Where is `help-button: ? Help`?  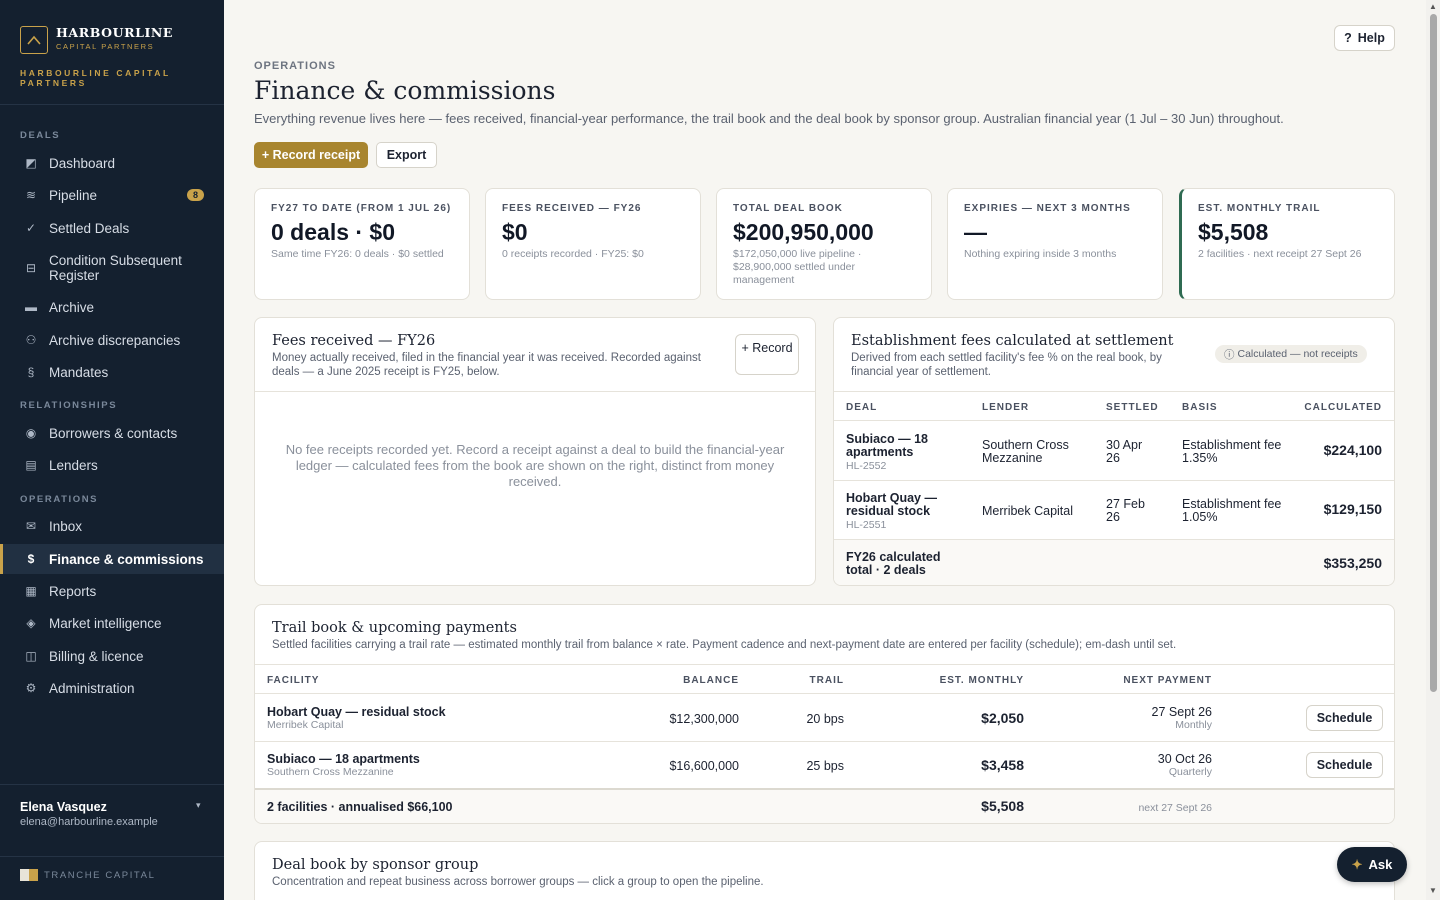
help-button: ? Help is located at coordinates (1364, 38).